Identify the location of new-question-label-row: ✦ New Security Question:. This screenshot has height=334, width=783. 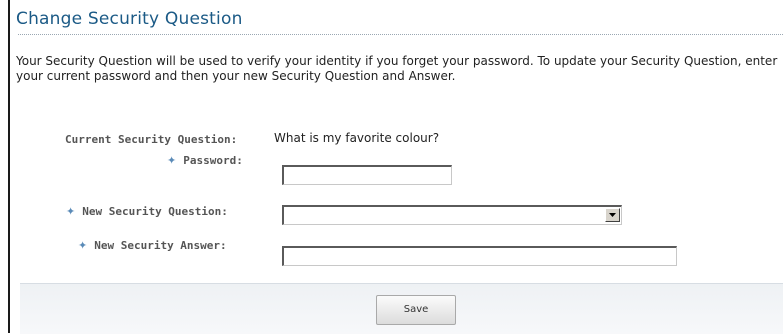
(147, 211).